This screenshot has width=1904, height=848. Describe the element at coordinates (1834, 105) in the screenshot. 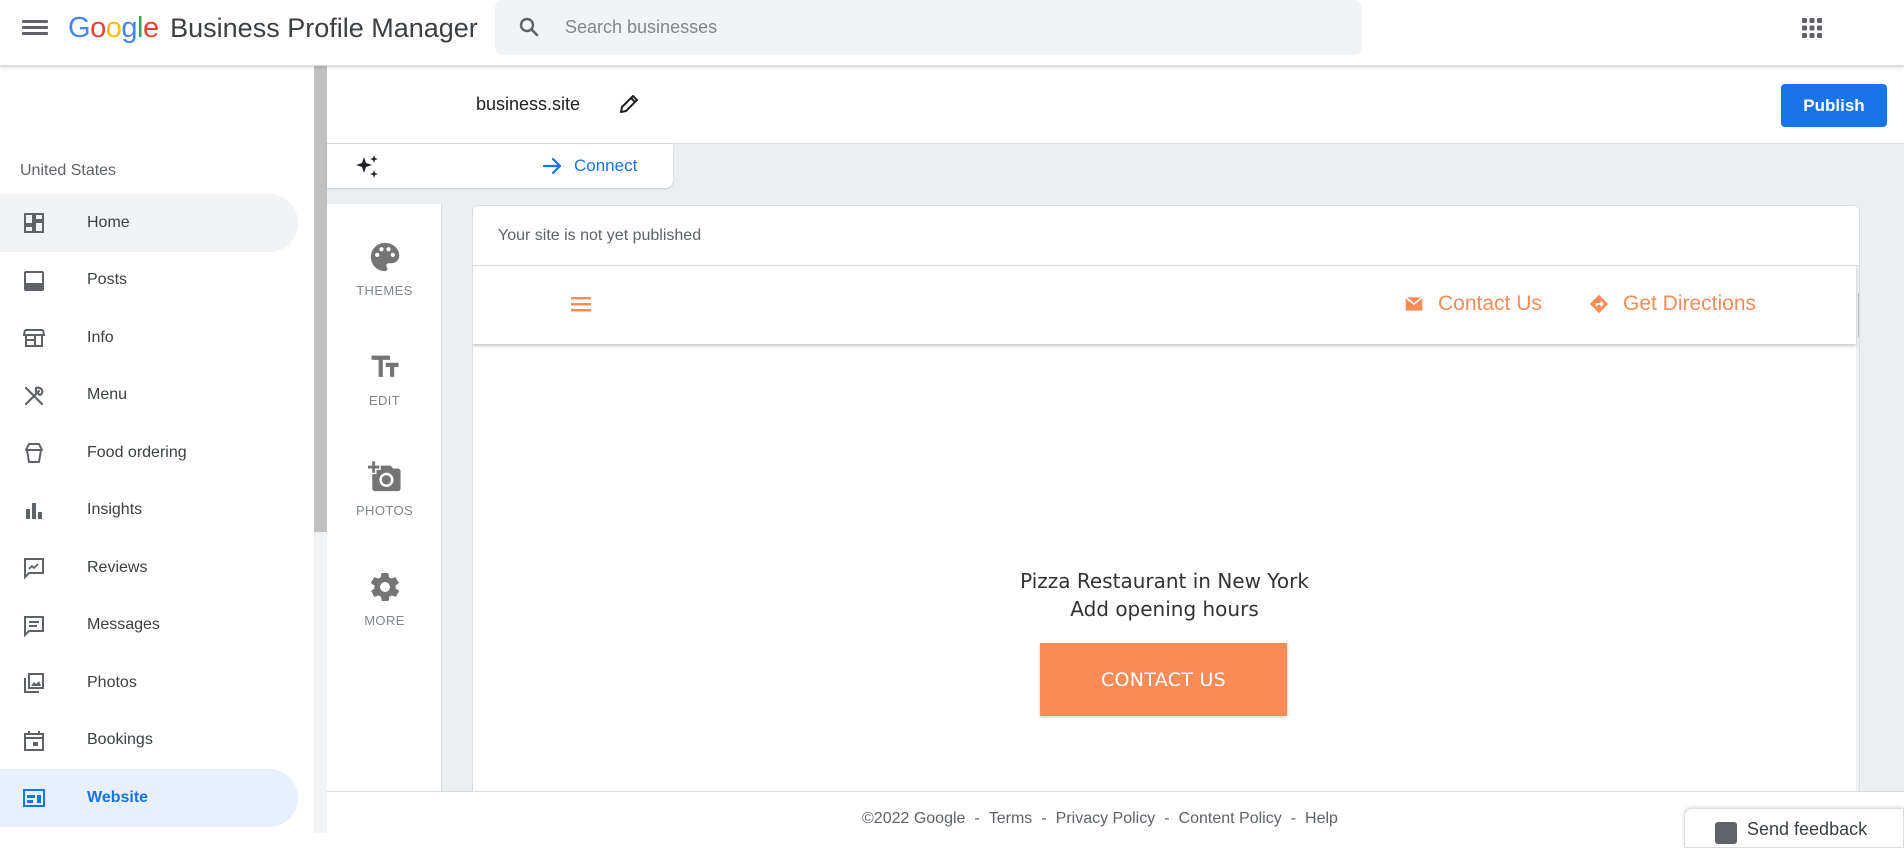

I see `publish-button: Publish` at that location.